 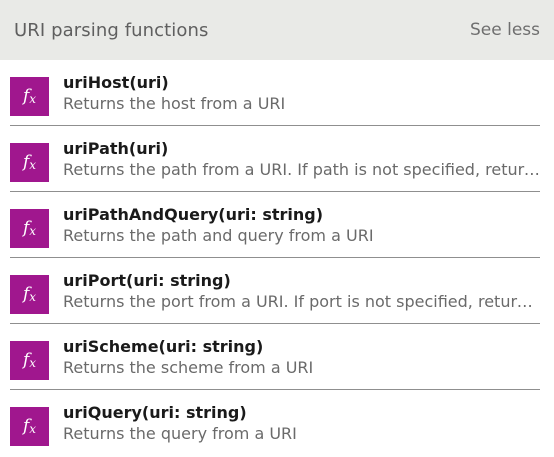 What do you see at coordinates (505, 30) in the screenshot?
I see `see-less-link: See less` at bounding box center [505, 30].